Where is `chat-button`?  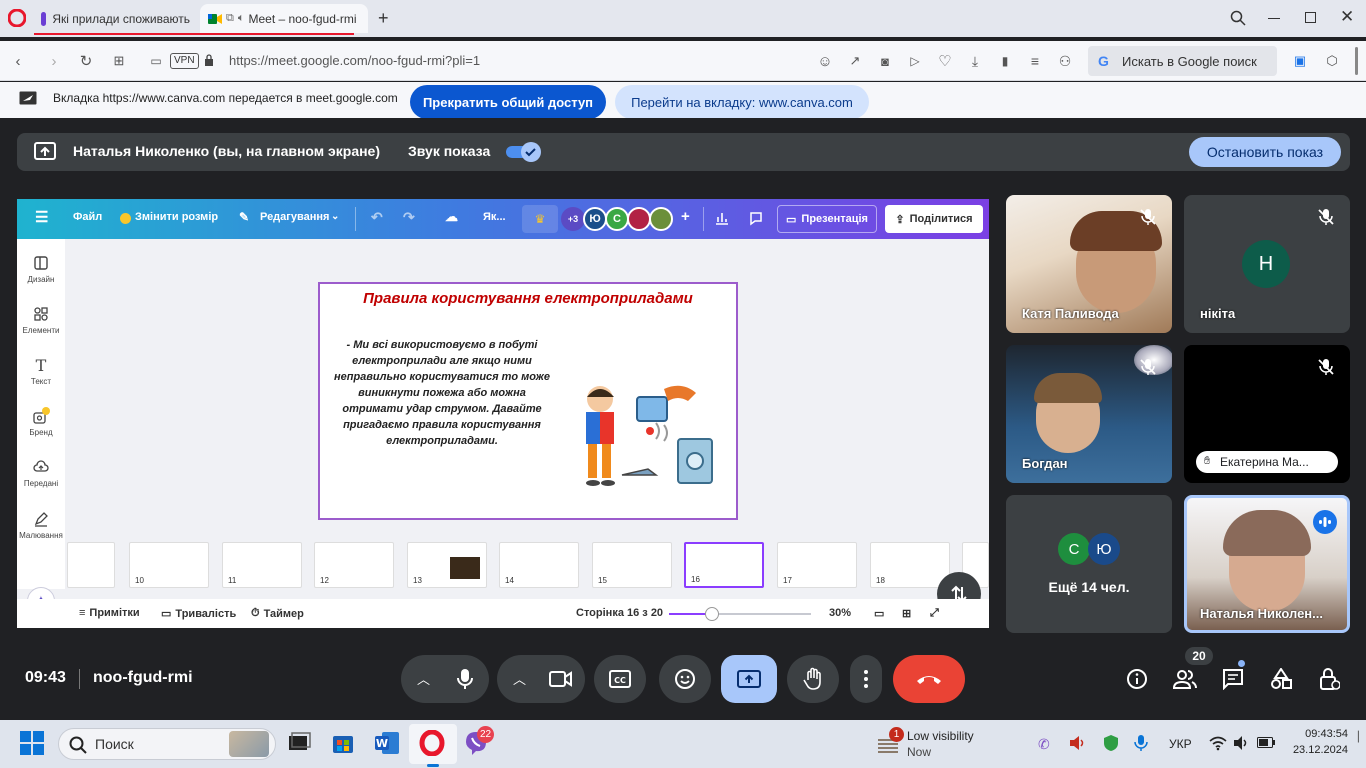 chat-button is located at coordinates (1233, 679).